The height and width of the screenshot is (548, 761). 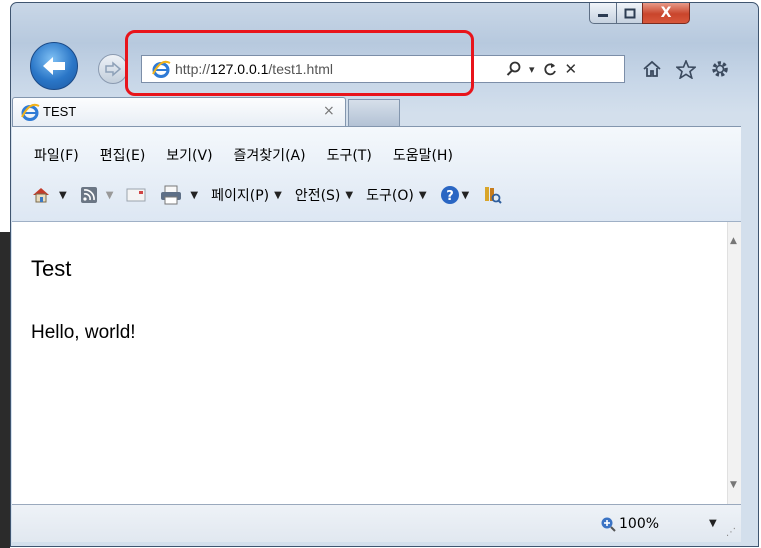 I want to click on status-bar: 100% ▼ ⋰, so click(x=376, y=523).